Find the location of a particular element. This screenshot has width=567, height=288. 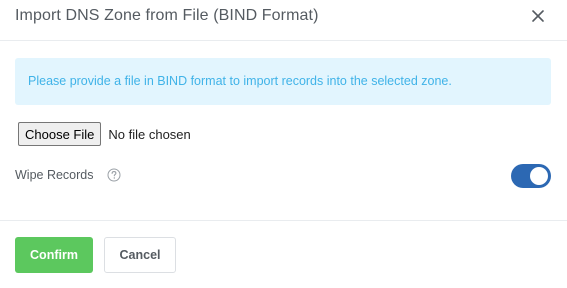

dialog-header: Import DNS Zone from File (BIND Format) is located at coordinates (283, 20).